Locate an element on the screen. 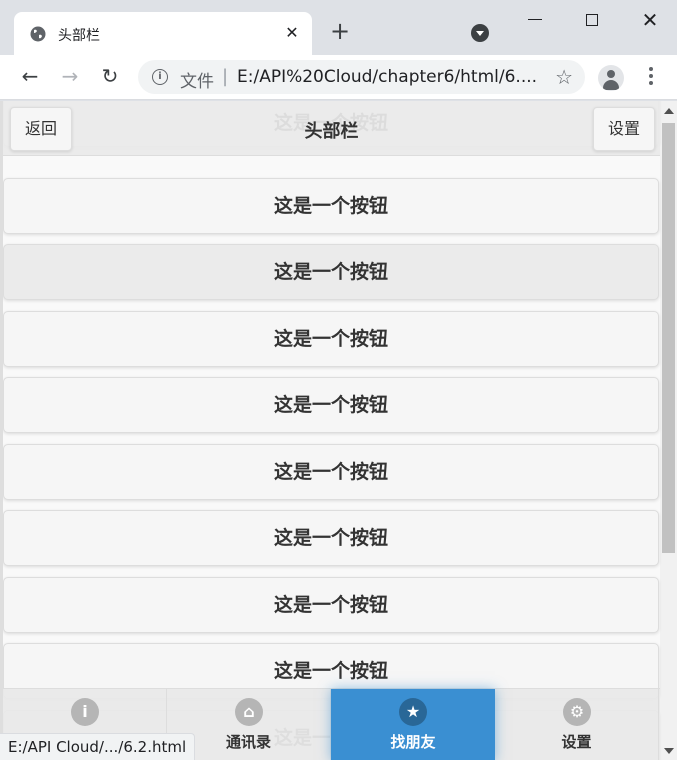 This screenshot has width=677, height=760. tab-strip: 头部栏 ✕ + ✕ is located at coordinates (338, 27).